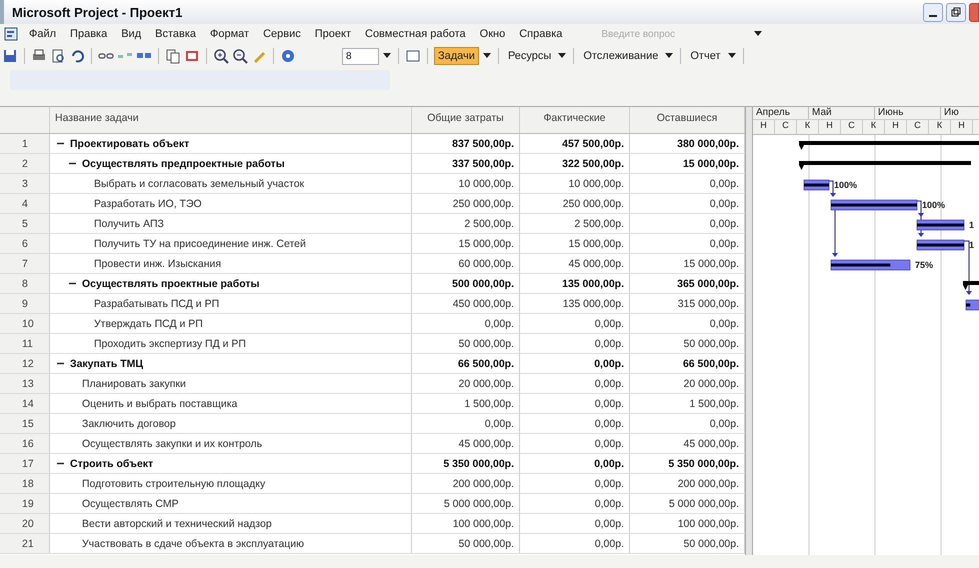  Describe the element at coordinates (705, 56) in the screenshot. I see `view-button: Отчет` at that location.